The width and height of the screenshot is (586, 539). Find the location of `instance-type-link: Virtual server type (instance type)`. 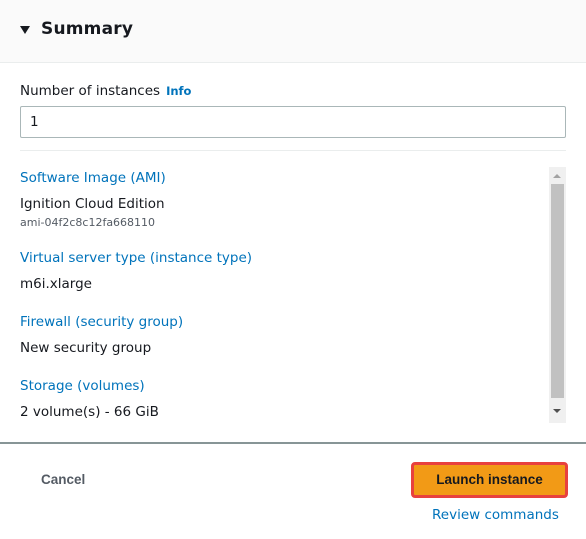

instance-type-link: Virtual server type (instance type) is located at coordinates (136, 258).